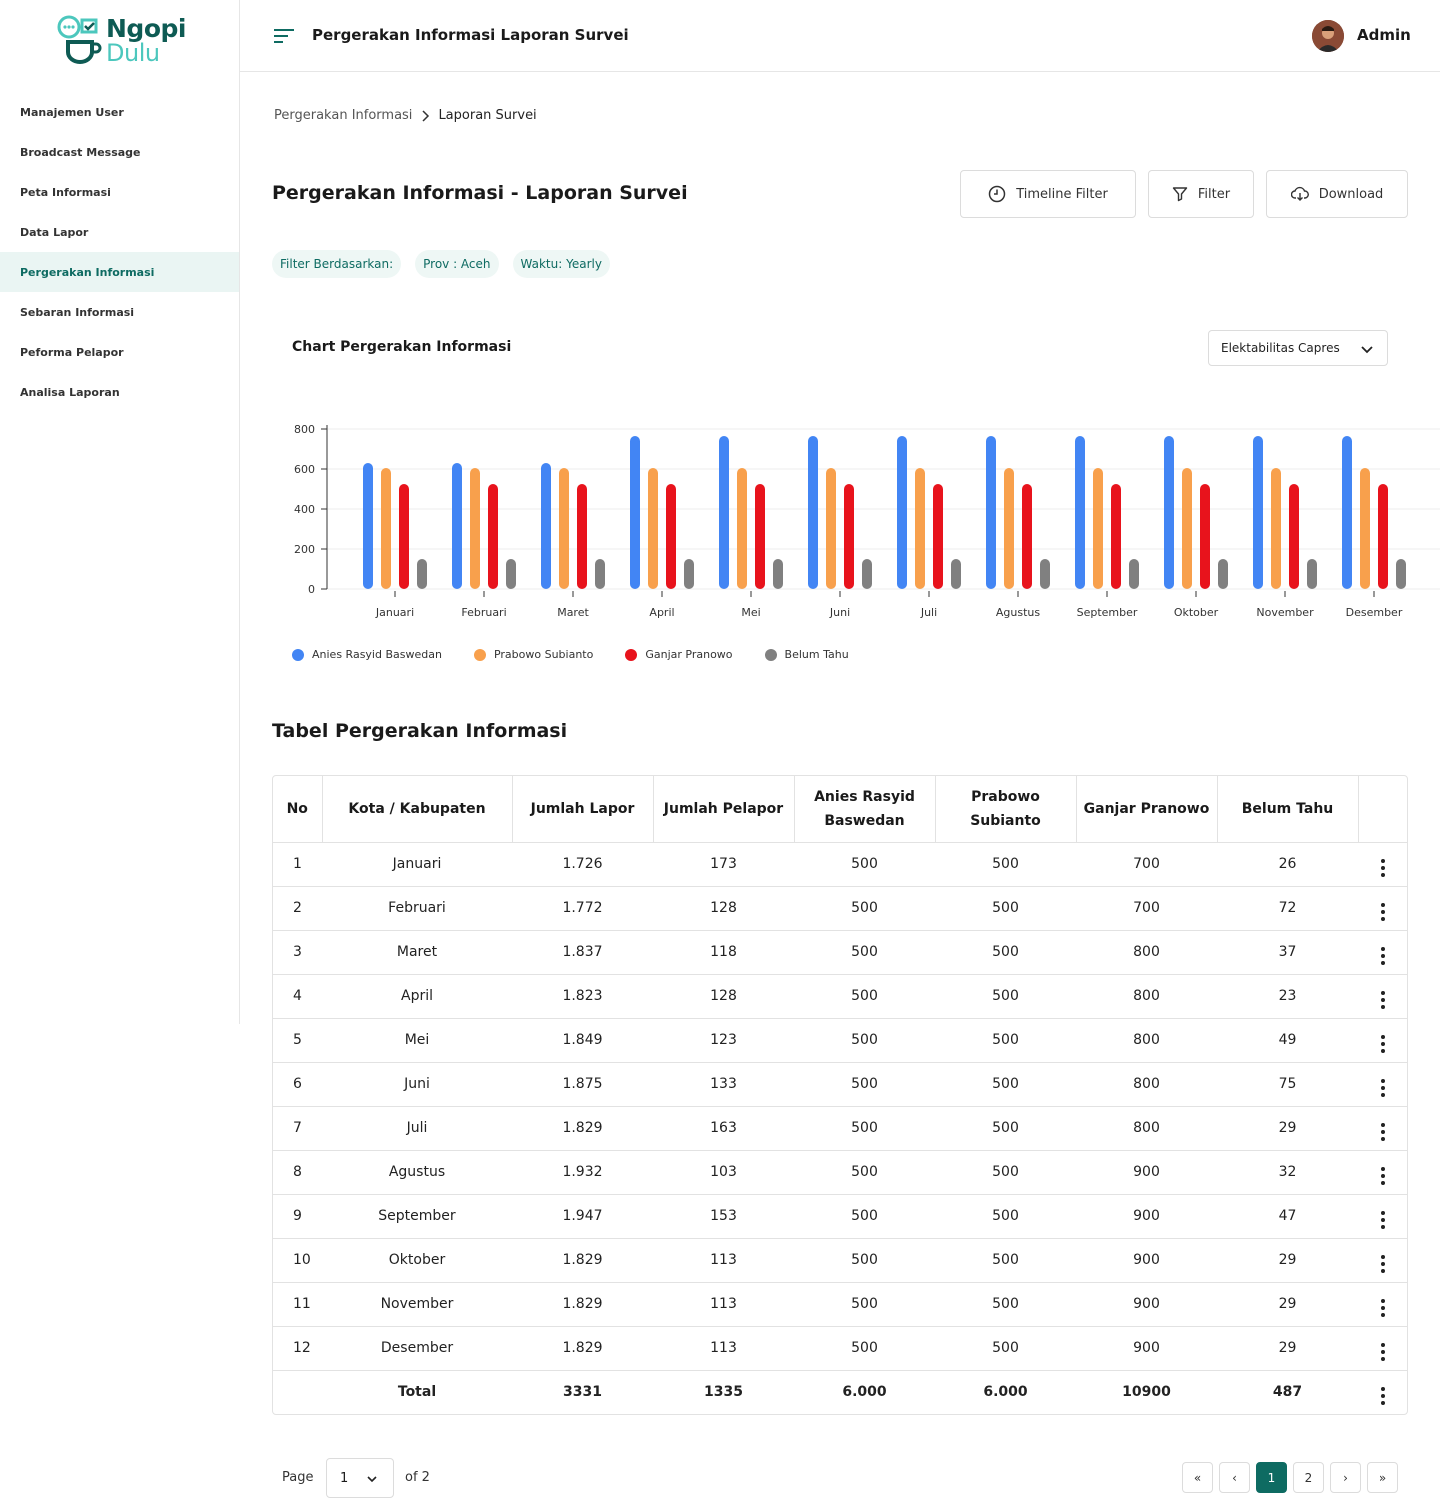  Describe the element at coordinates (1107, 612) in the screenshot. I see `x-tick-label: September` at that location.